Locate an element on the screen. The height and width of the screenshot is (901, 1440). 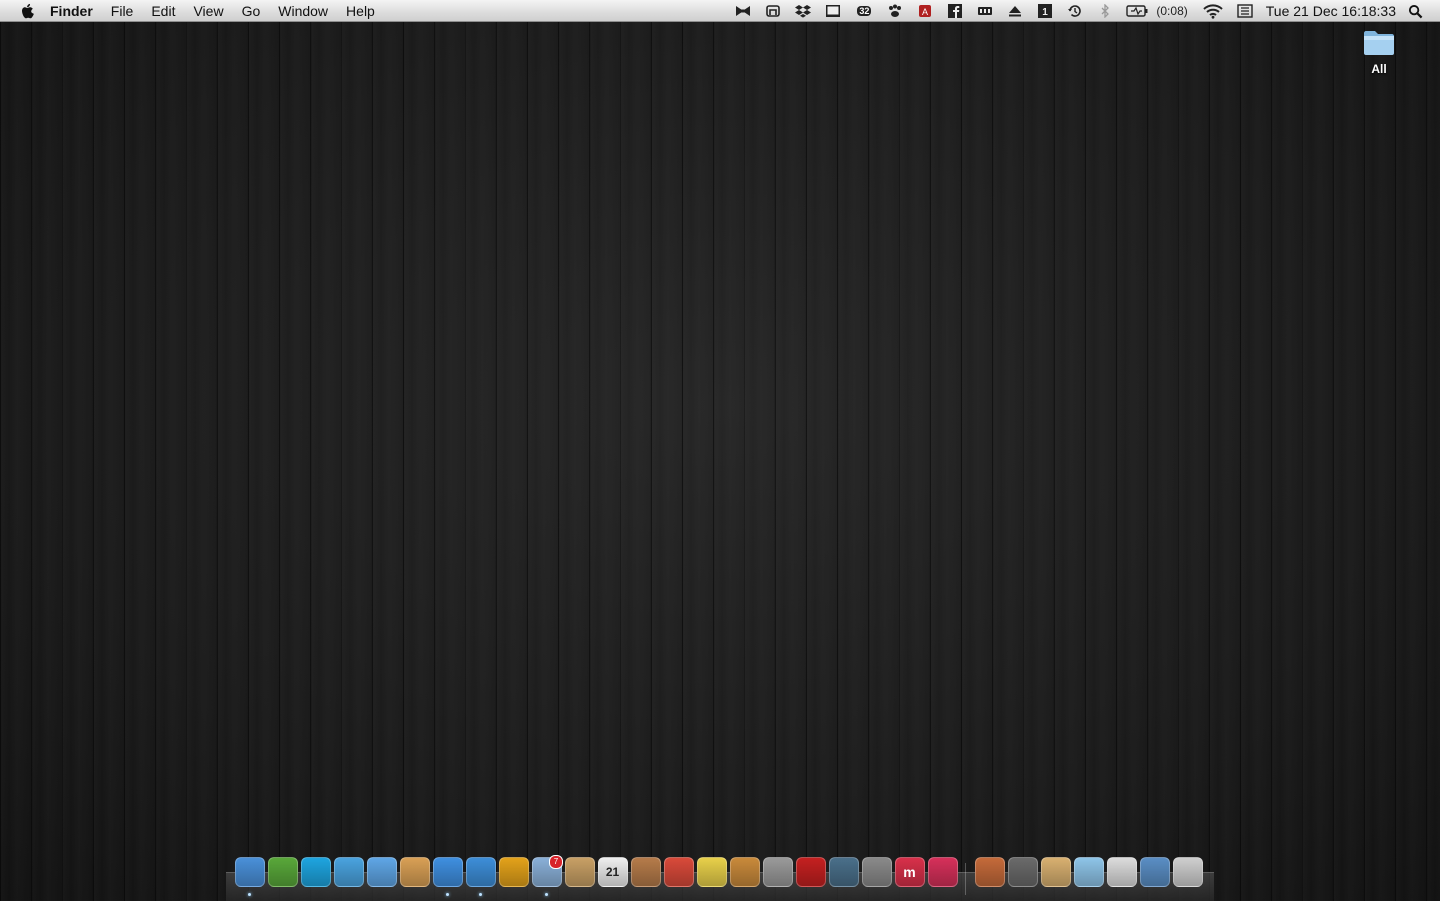
battery-time: (0:08) is located at coordinates (1172, 11).